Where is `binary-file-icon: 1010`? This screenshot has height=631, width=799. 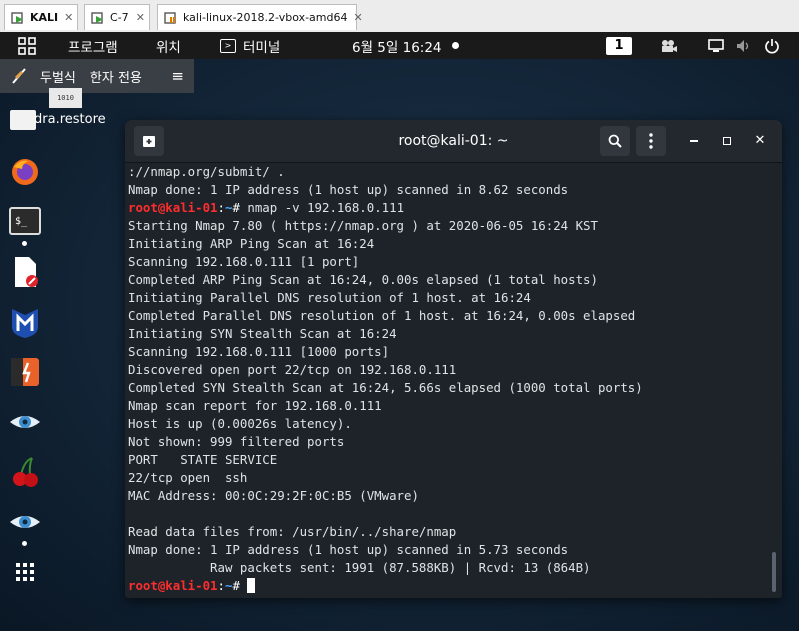
binary-file-icon: 1010 is located at coordinates (65, 98).